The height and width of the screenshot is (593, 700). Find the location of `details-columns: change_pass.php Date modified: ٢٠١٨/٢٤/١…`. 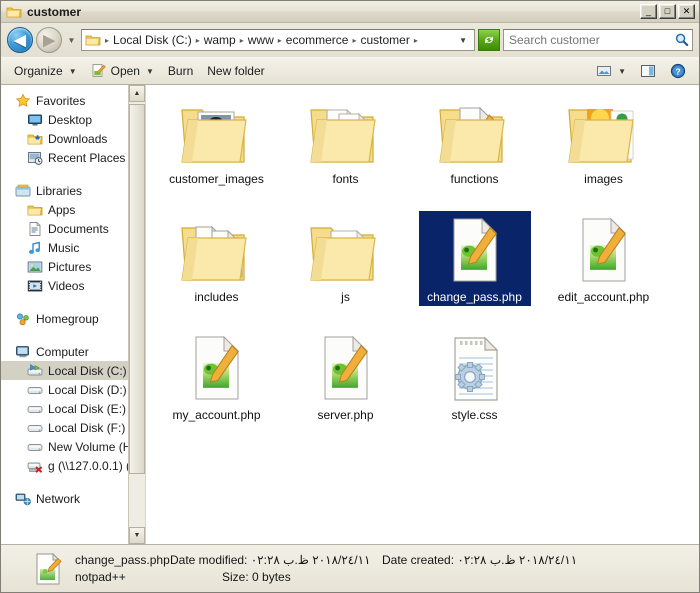

details-columns: change_pass.php Date modified: ٢٠١٨/٢٤/١… is located at coordinates (383, 568).